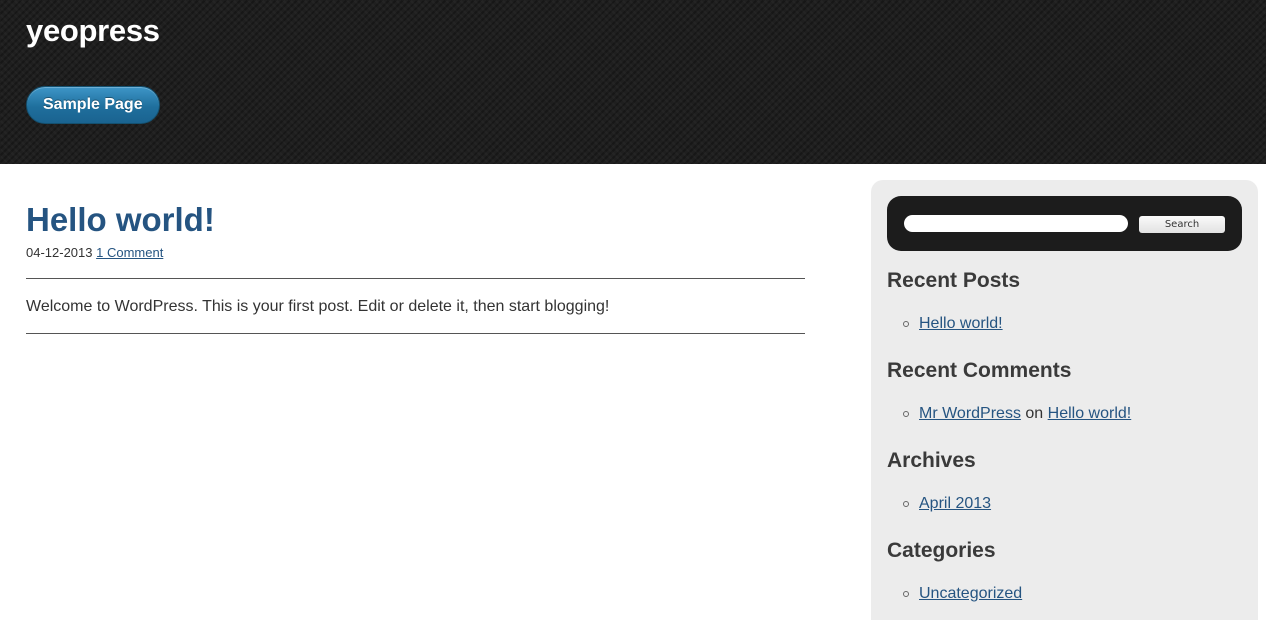 This screenshot has height=620, width=1266. What do you see at coordinates (415, 333) in the screenshot?
I see `post-divider-bottom` at bounding box center [415, 333].